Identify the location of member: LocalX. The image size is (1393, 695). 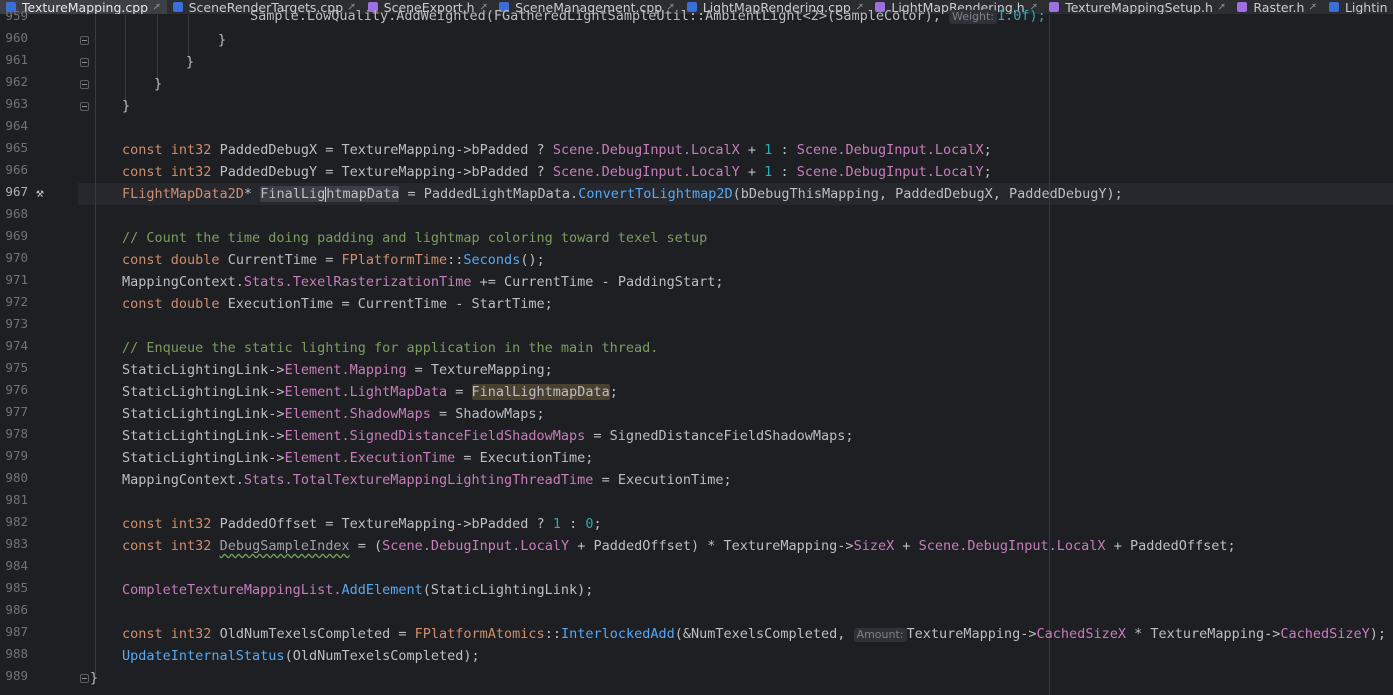
(715, 150).